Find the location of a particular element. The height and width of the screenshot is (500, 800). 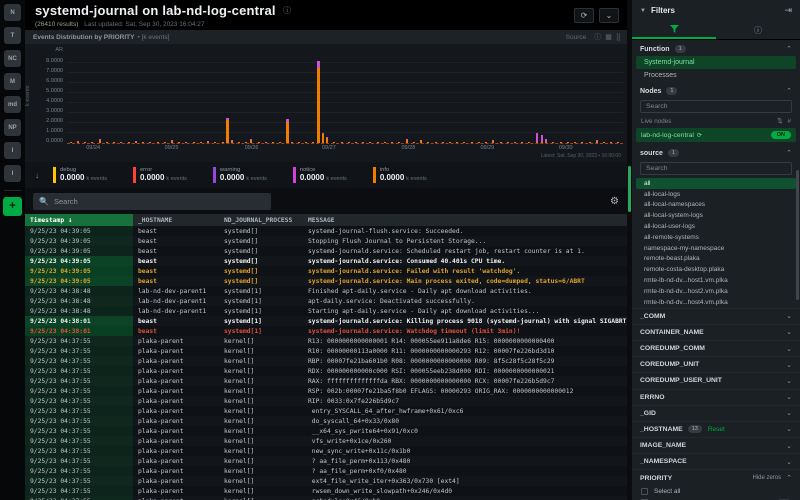

source-item: remote-beast.plaka is located at coordinates (716, 259).